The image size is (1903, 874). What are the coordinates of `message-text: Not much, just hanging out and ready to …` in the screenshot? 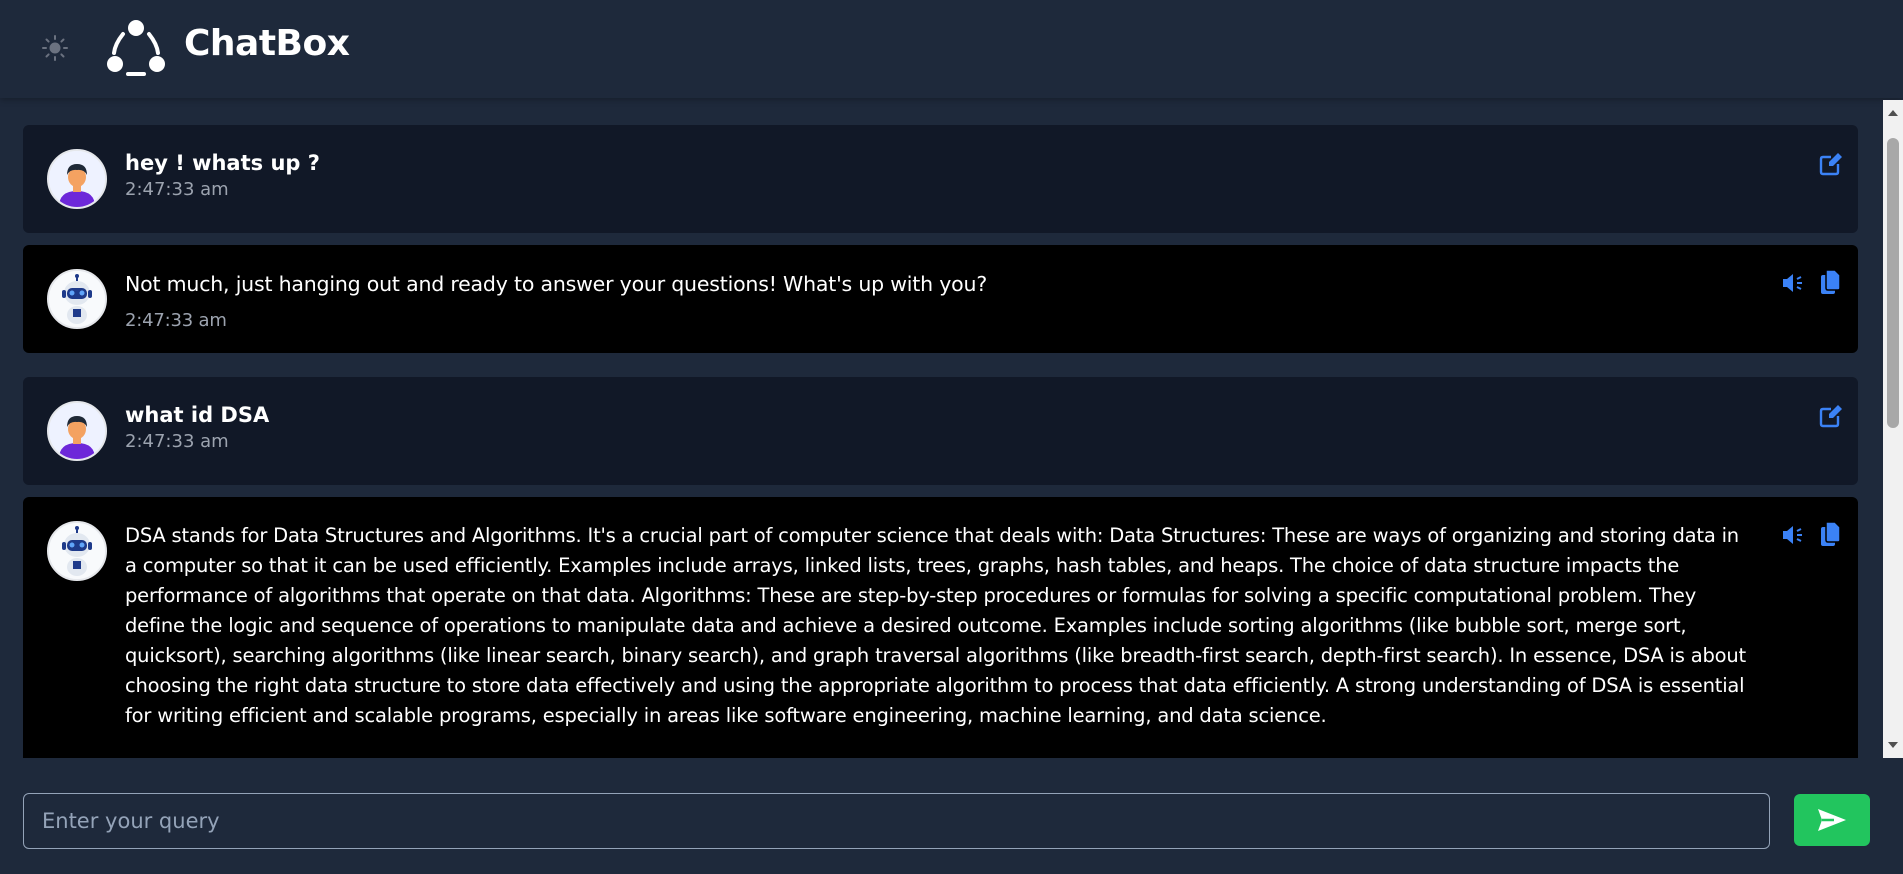 It's located at (556, 284).